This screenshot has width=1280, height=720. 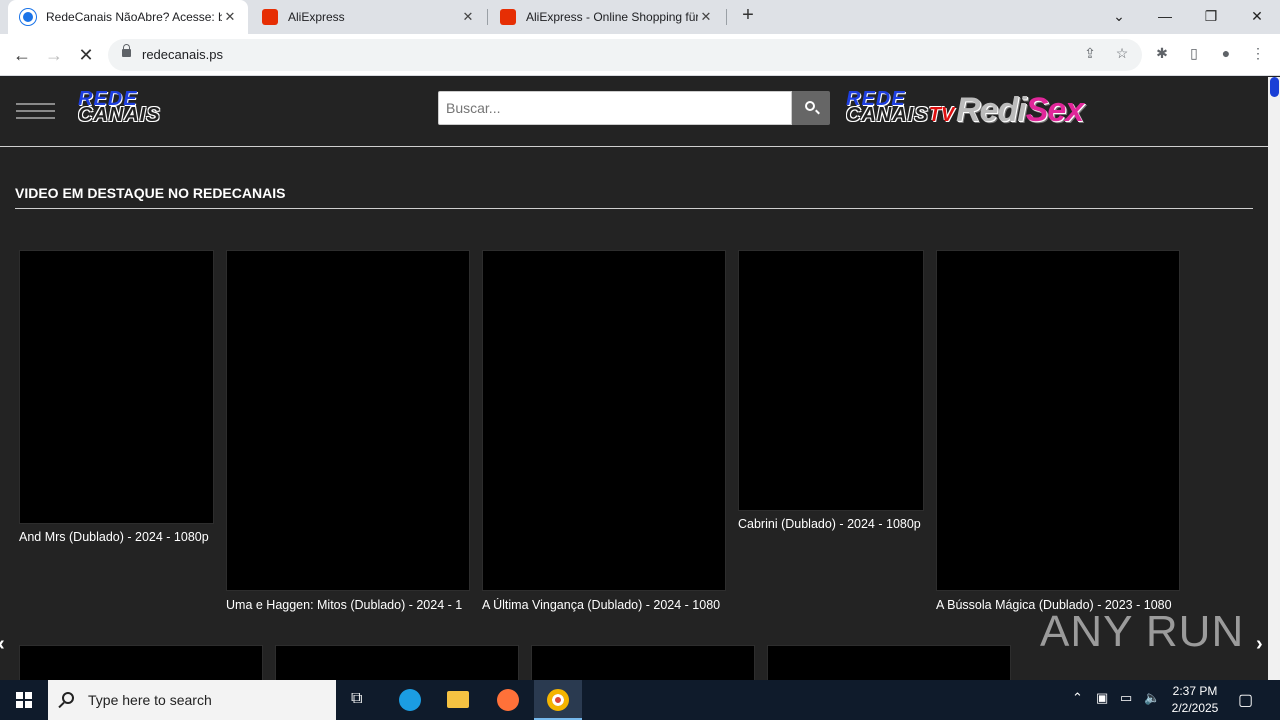 What do you see at coordinates (86, 55) in the screenshot?
I see `stop-loading-icon: ✕` at bounding box center [86, 55].